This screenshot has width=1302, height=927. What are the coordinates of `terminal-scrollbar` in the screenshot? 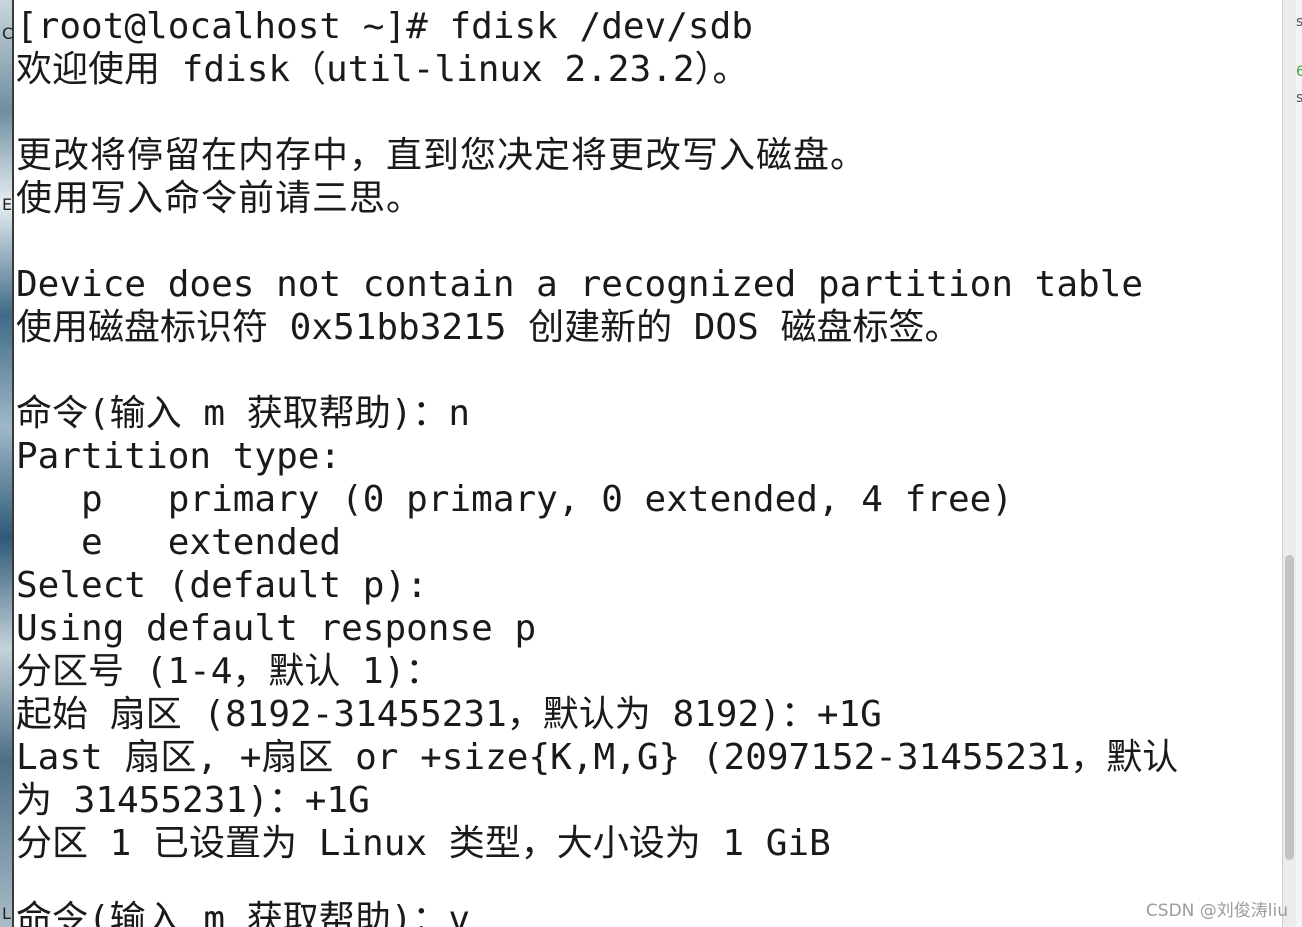 It's located at (1289, 463).